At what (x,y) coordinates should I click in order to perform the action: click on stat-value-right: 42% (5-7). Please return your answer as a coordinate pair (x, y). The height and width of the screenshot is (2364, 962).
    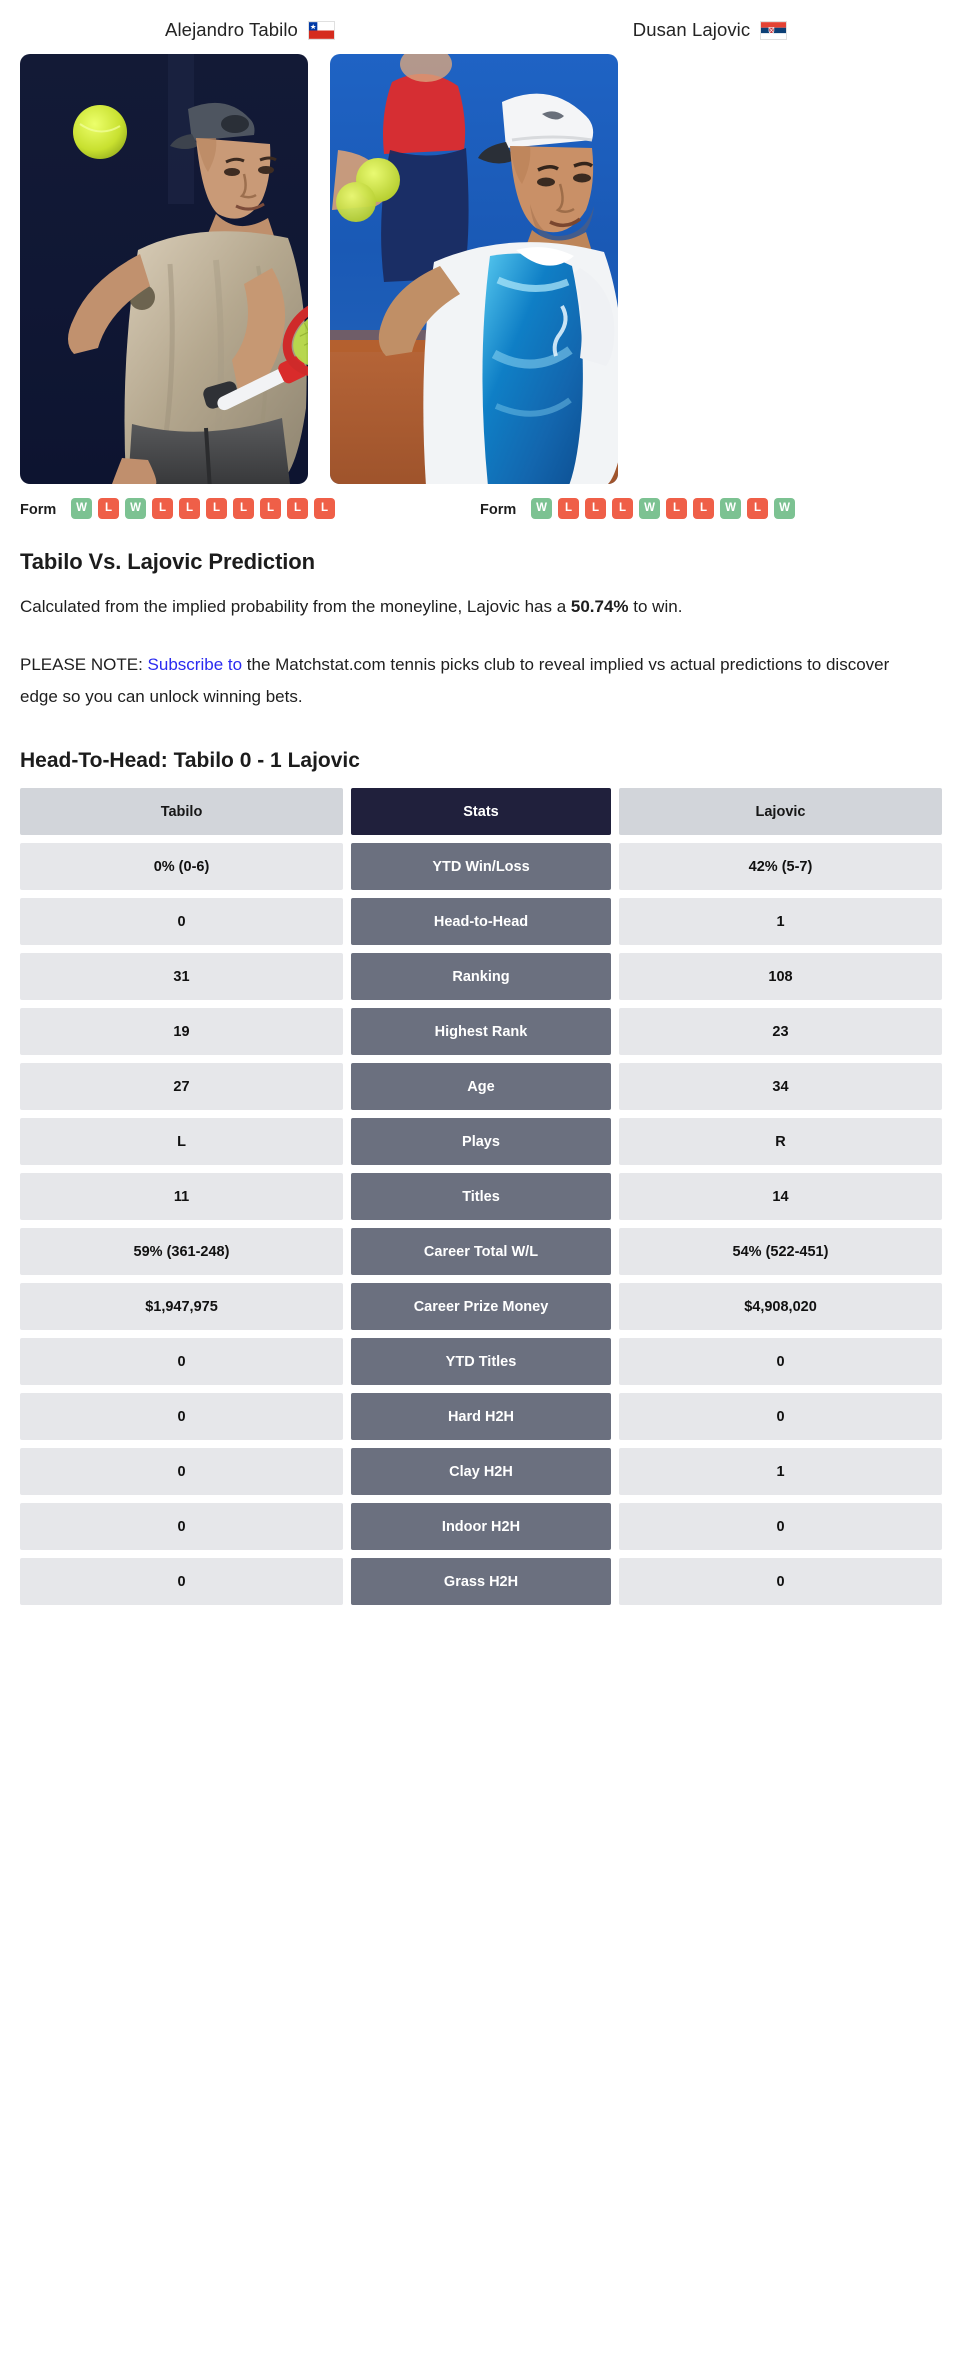
    Looking at the image, I should click on (780, 866).